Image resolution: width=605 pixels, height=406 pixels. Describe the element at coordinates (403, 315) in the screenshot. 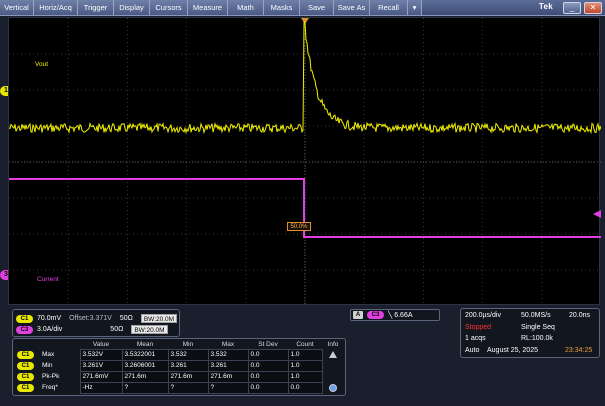

I see `trigger-level: 6.66A` at that location.